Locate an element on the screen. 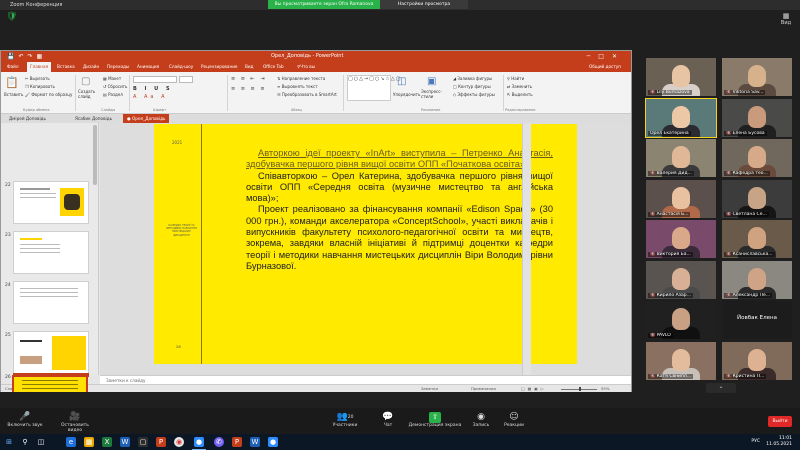  format-painter-button: 🖌 Формат по образцу is located at coordinates (48, 94).